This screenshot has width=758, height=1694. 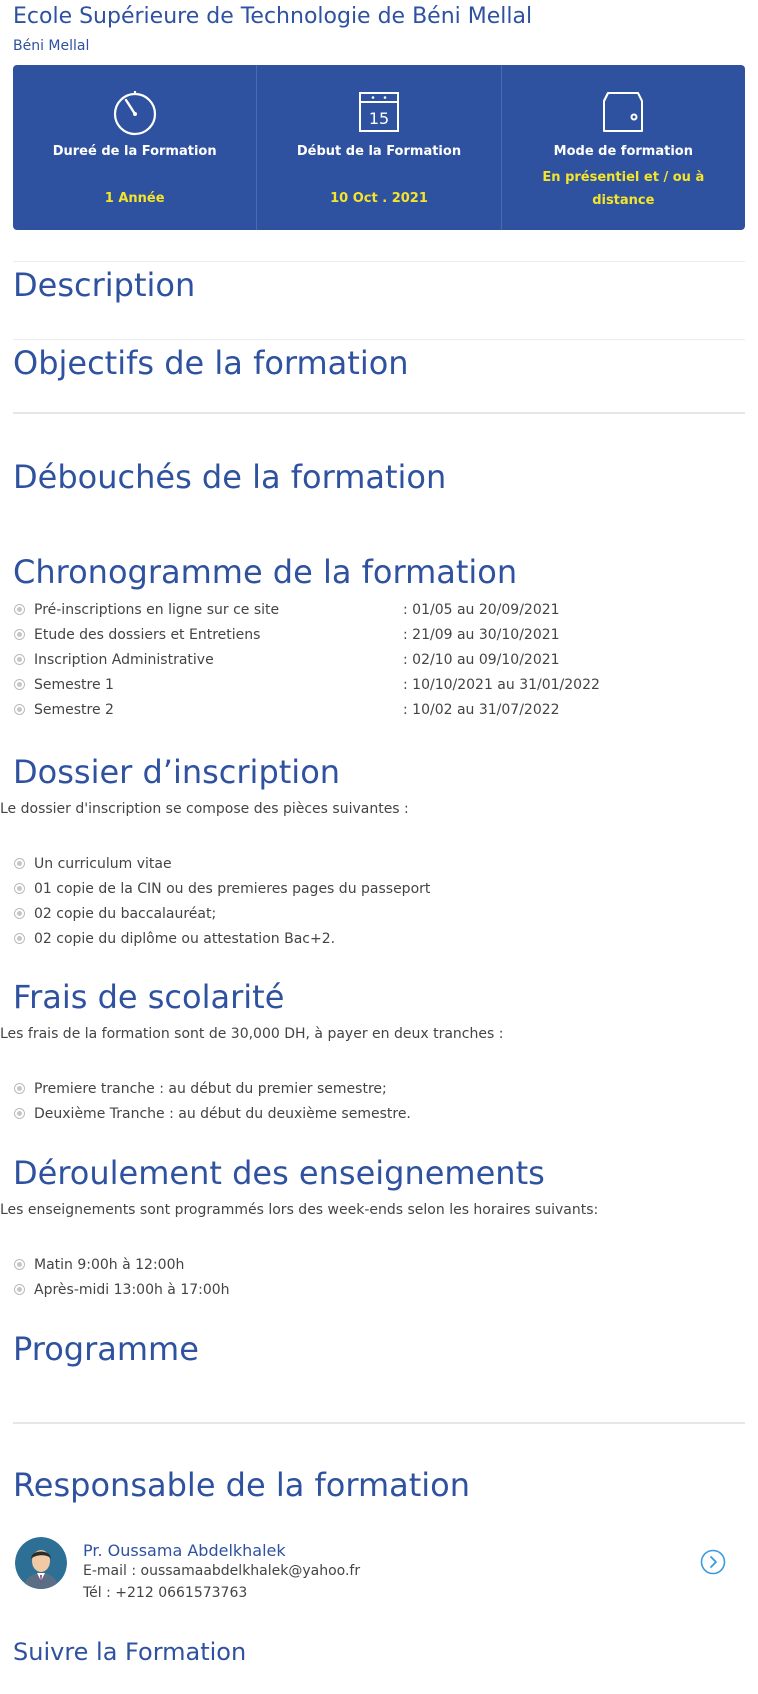 I want to click on info-start-label: Début de la Formation, so click(x=379, y=151).